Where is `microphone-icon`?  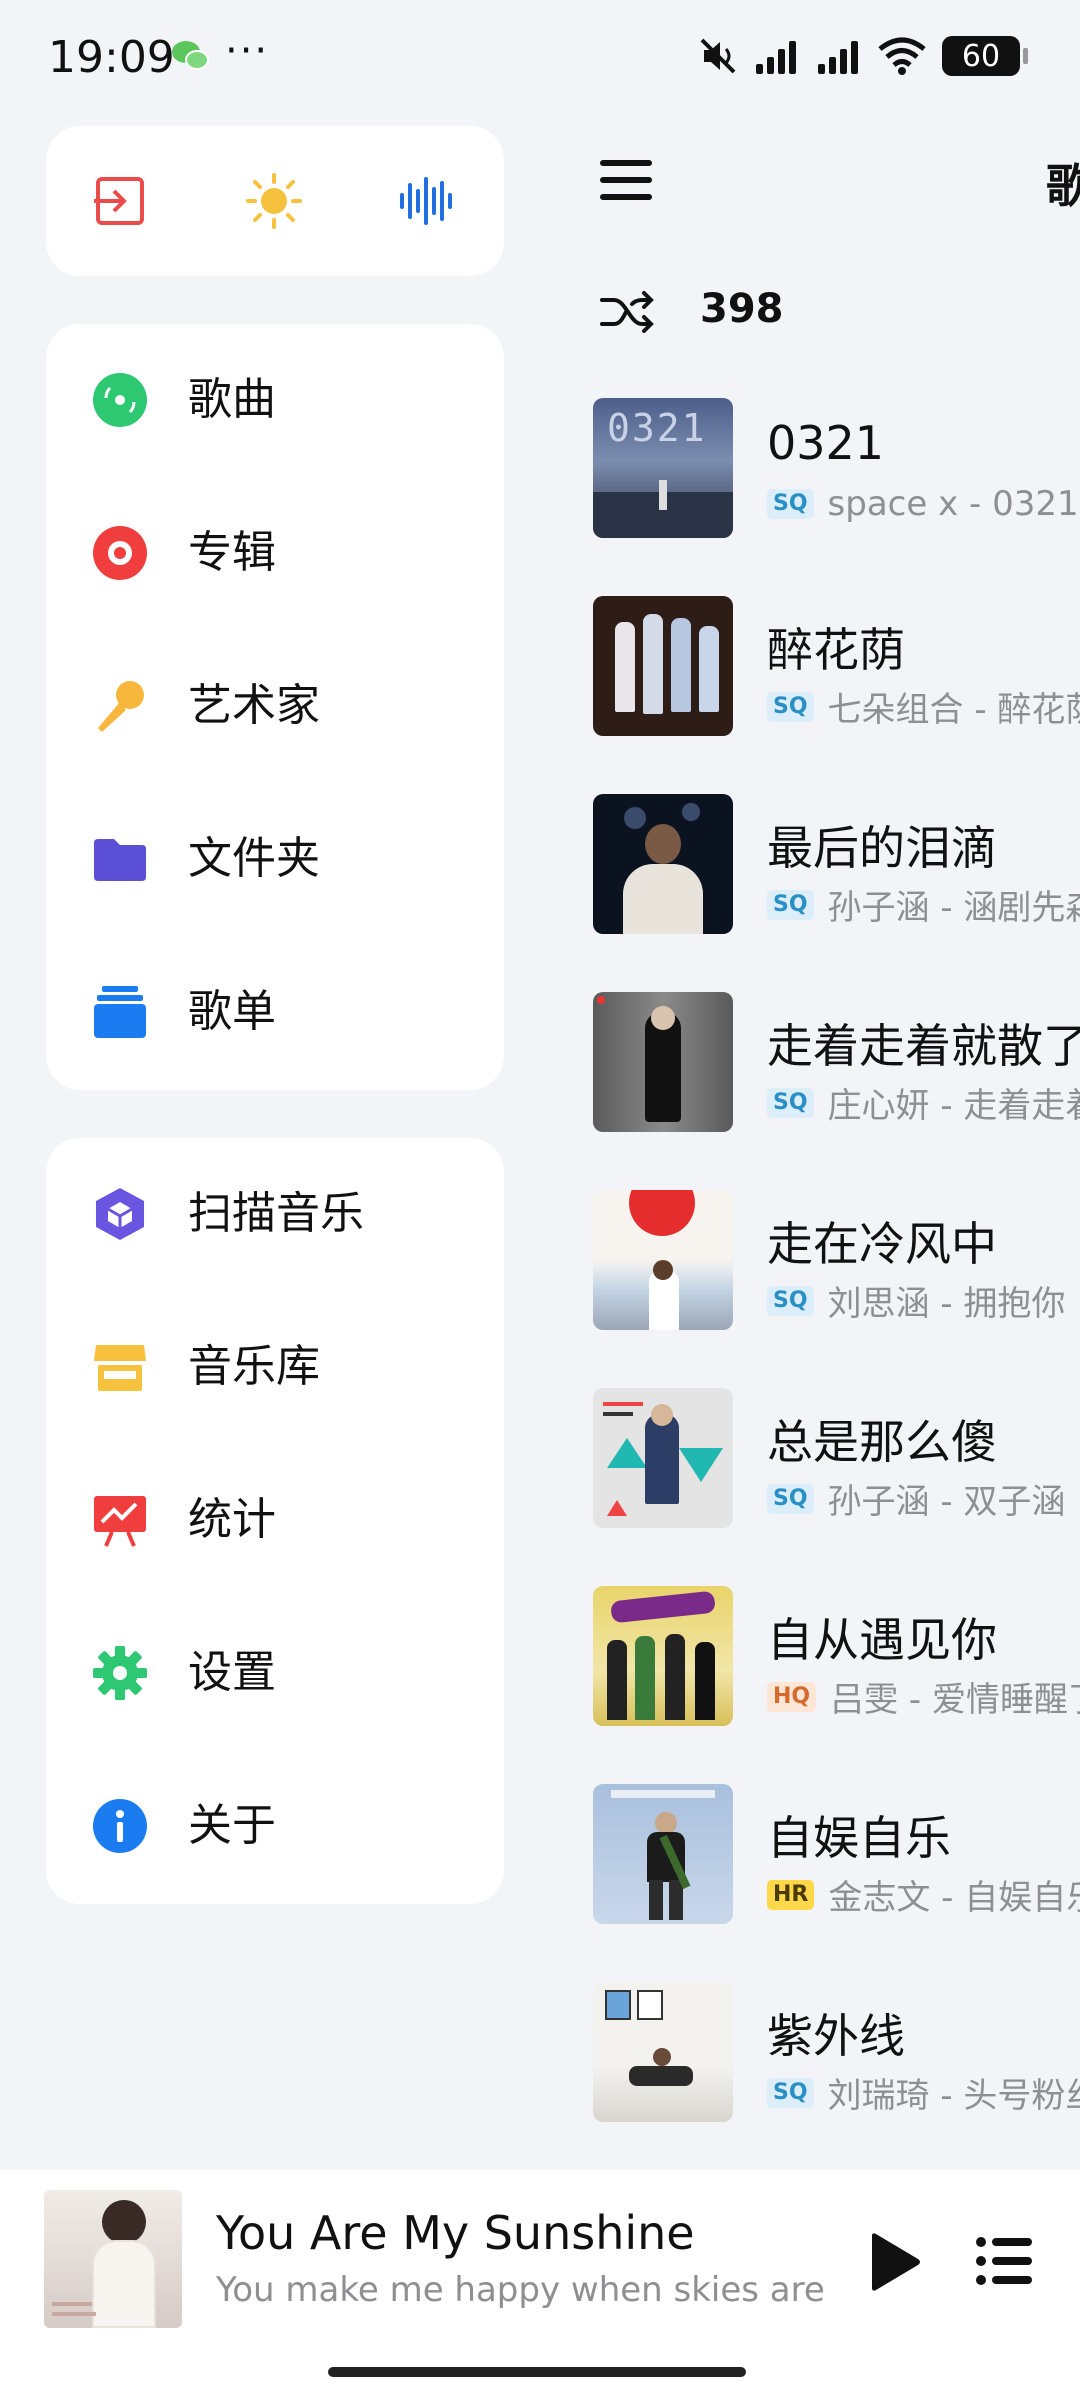
microphone-icon is located at coordinates (121, 706).